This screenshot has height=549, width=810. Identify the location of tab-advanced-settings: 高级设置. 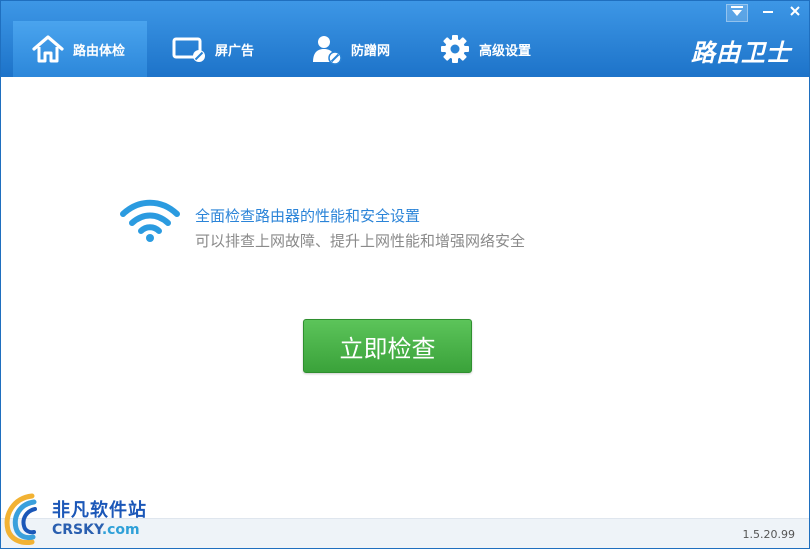
(503, 49).